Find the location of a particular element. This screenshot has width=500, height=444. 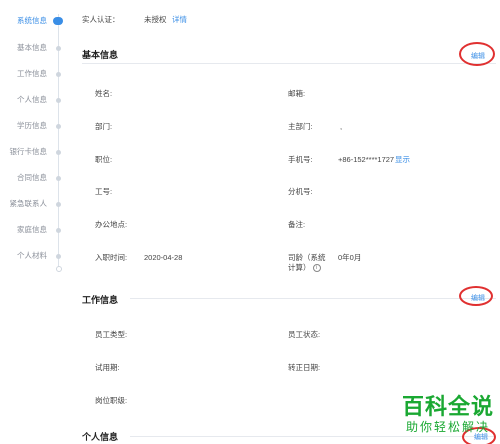

nav-item-label: 个人信息 is located at coordinates (32, 99).